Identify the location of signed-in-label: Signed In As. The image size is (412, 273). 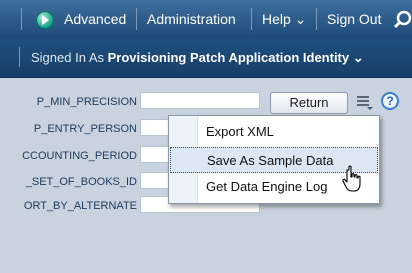
(67, 57).